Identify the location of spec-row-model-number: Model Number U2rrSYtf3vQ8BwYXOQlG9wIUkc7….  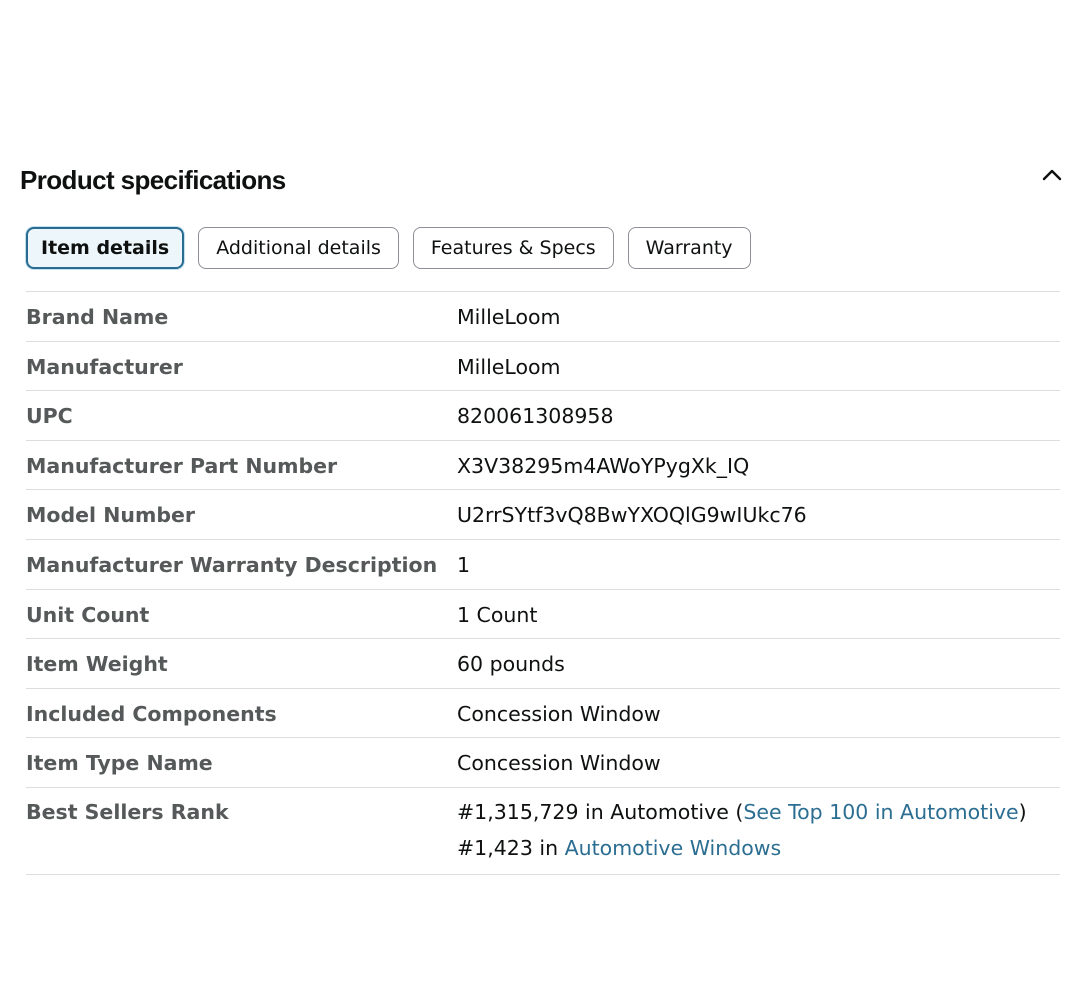
(543, 515).